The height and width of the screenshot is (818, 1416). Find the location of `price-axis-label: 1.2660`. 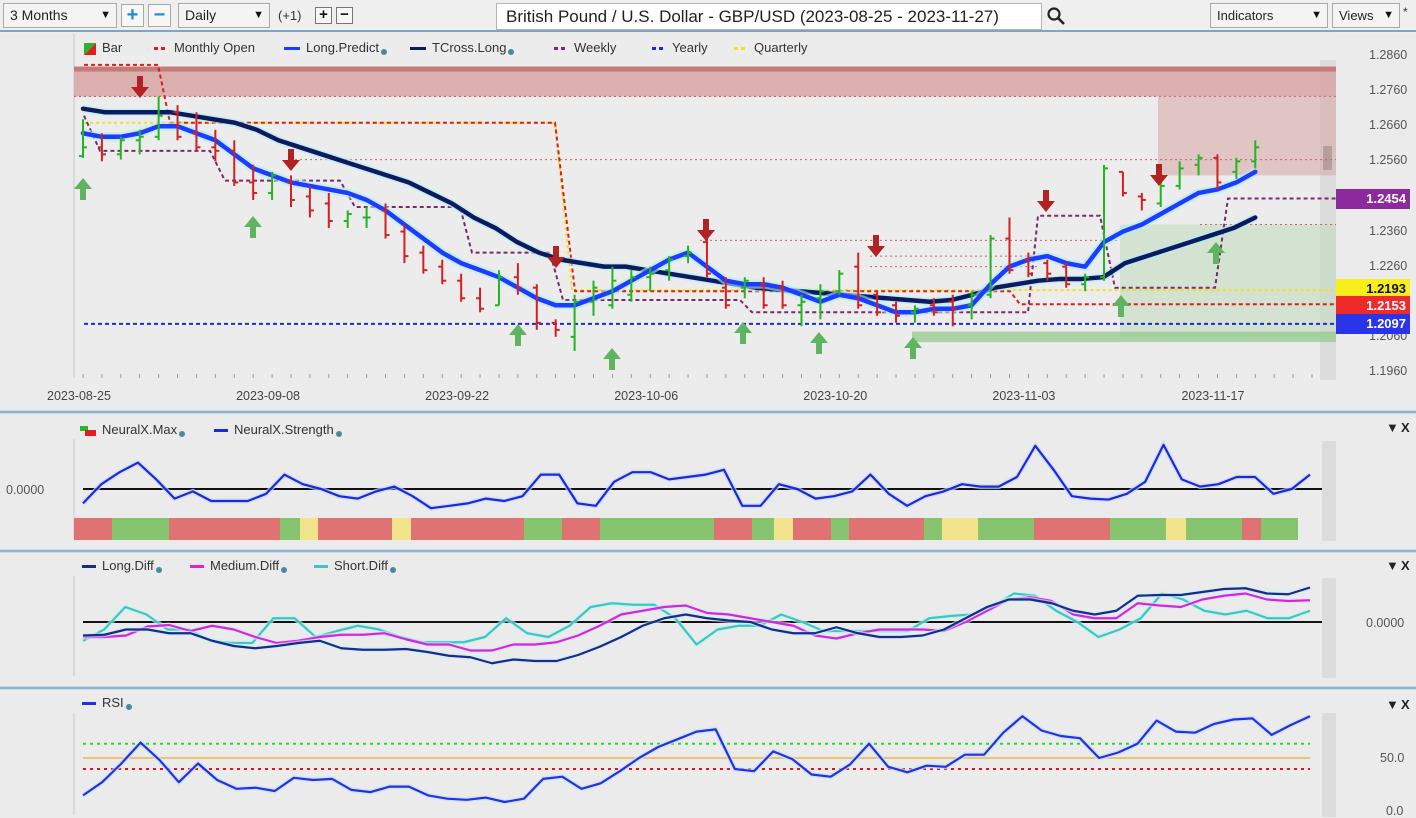

price-axis-label: 1.2660 is located at coordinates (1388, 125).